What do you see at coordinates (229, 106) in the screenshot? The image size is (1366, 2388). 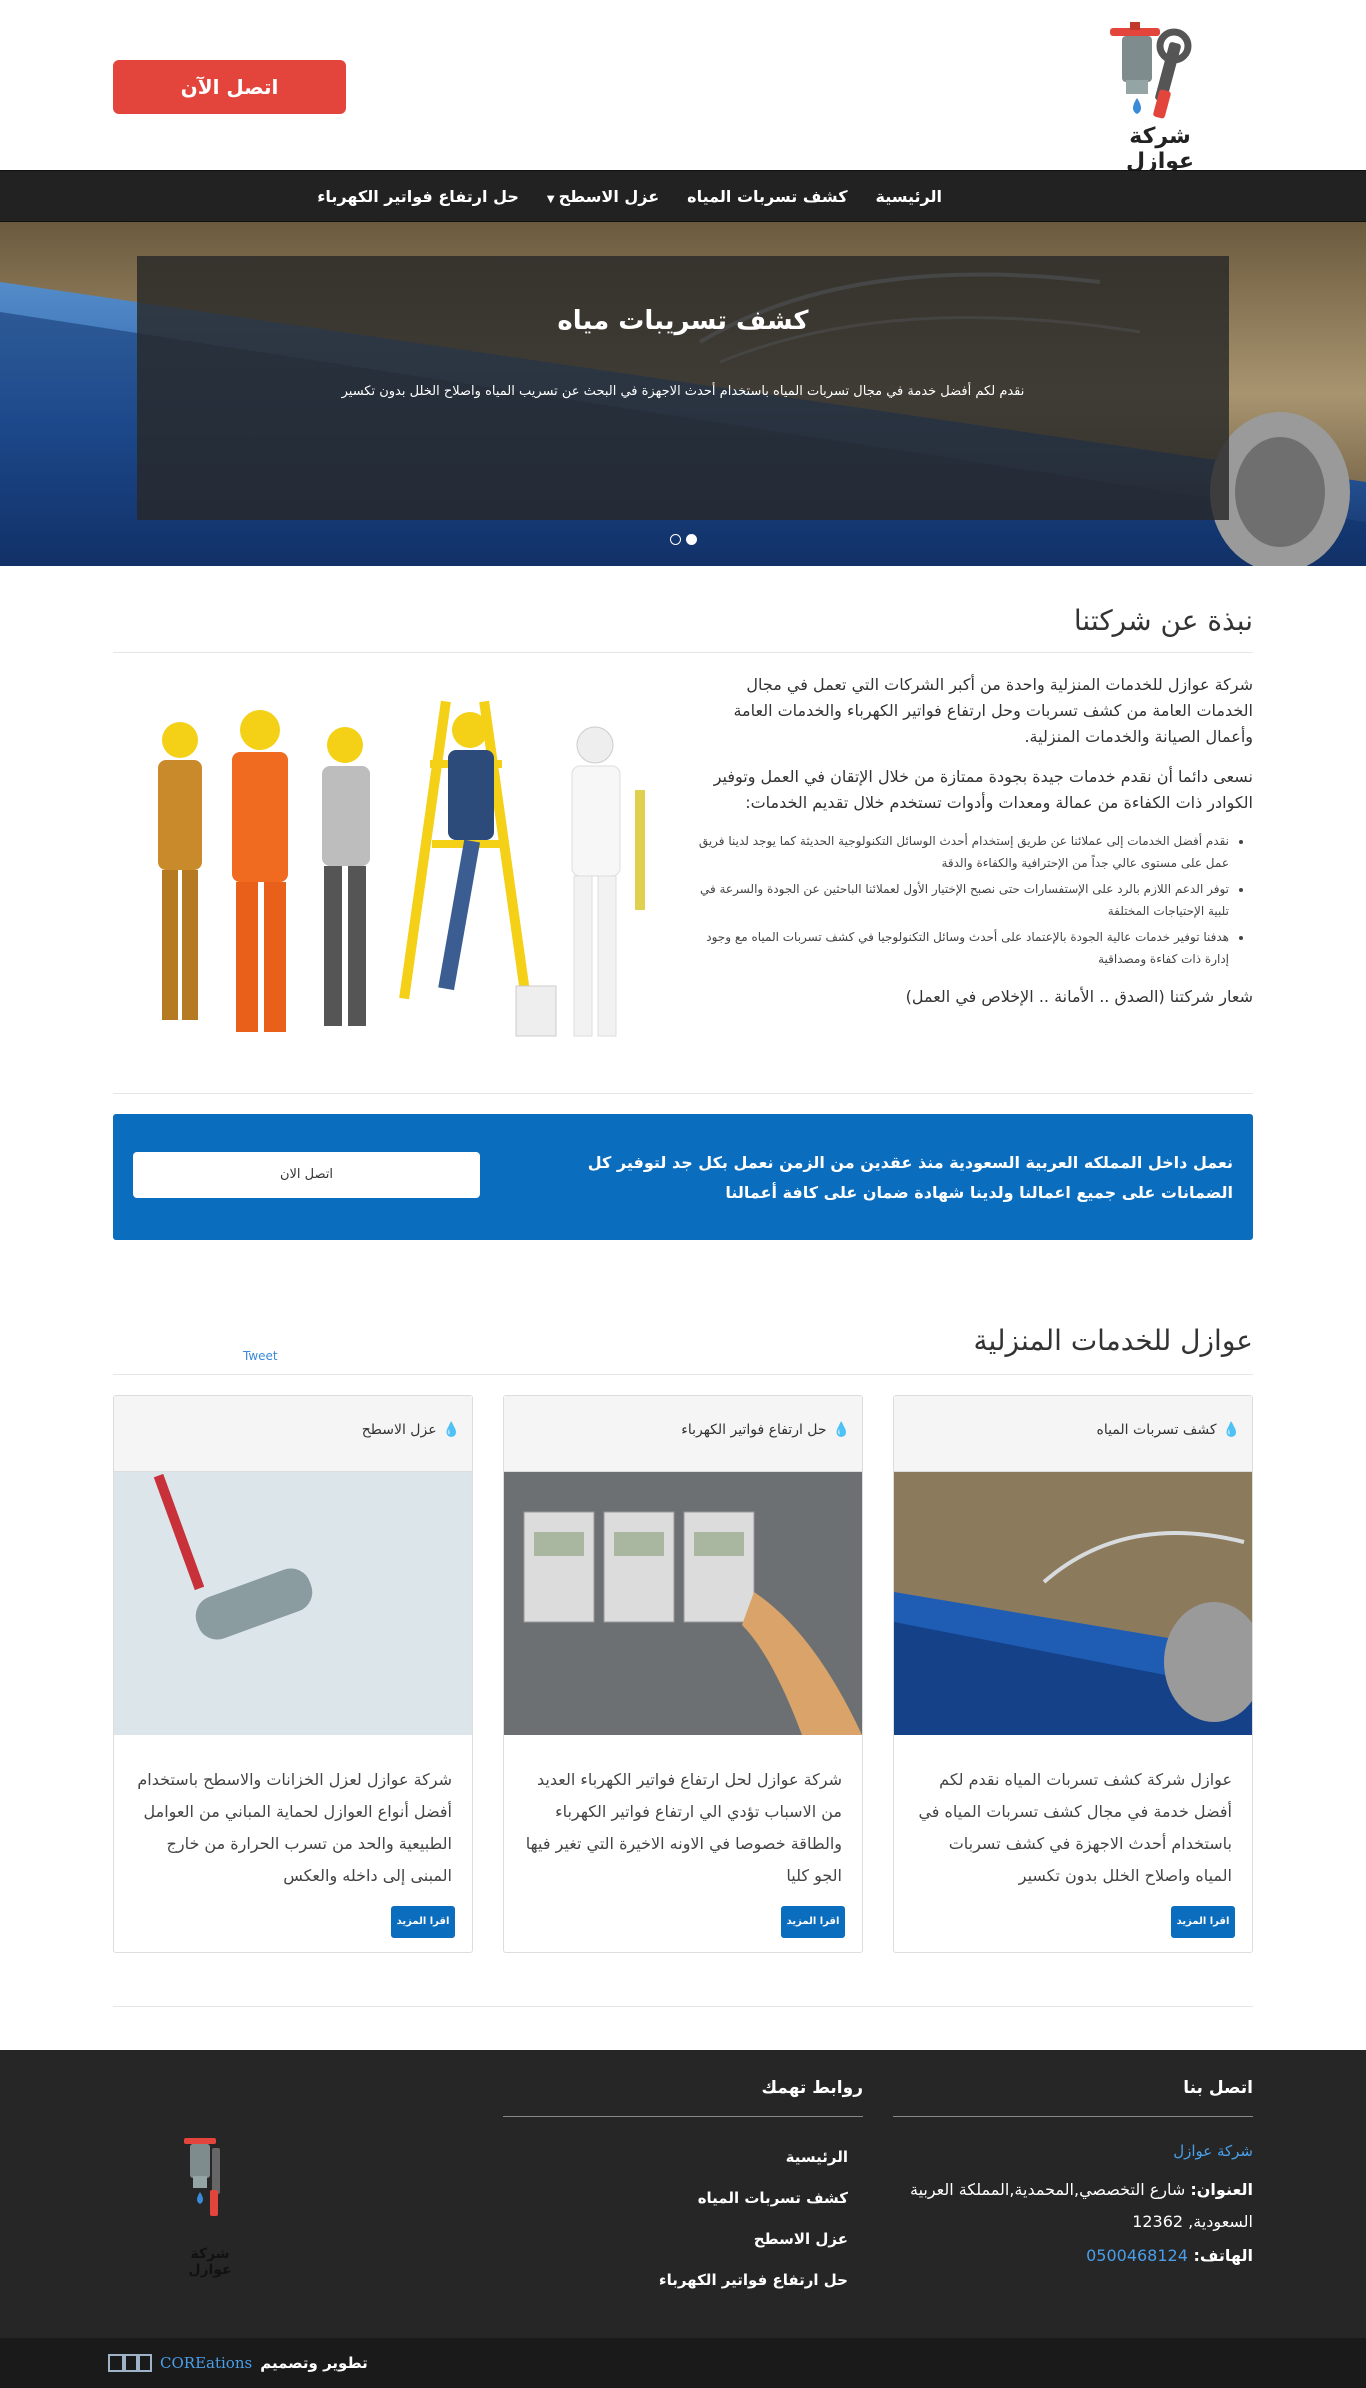 I see `call-now-button: اتصل الآن 0500468124` at bounding box center [229, 106].